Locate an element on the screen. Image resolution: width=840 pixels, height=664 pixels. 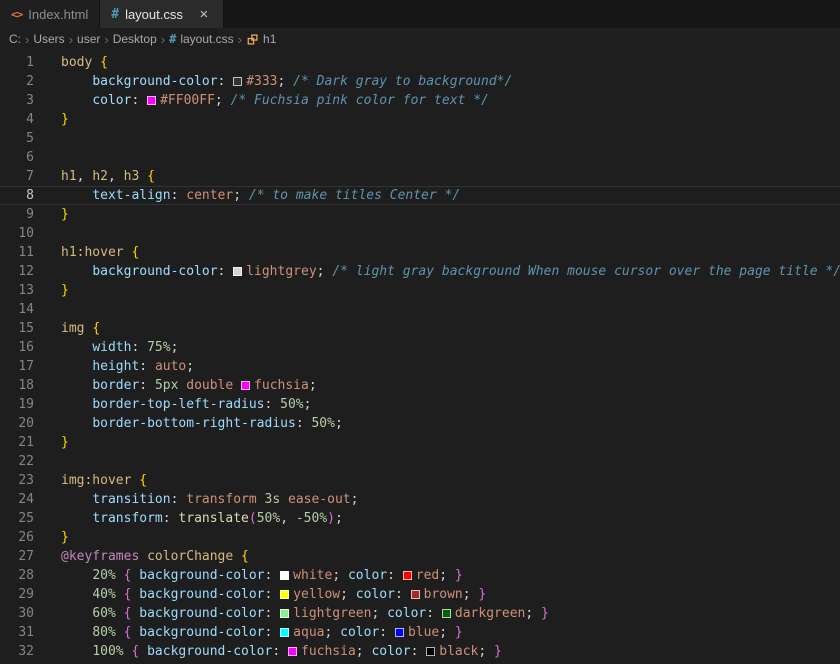
breadcrumb-item-layoutcss: # layout.css is located at coordinates (201, 39).